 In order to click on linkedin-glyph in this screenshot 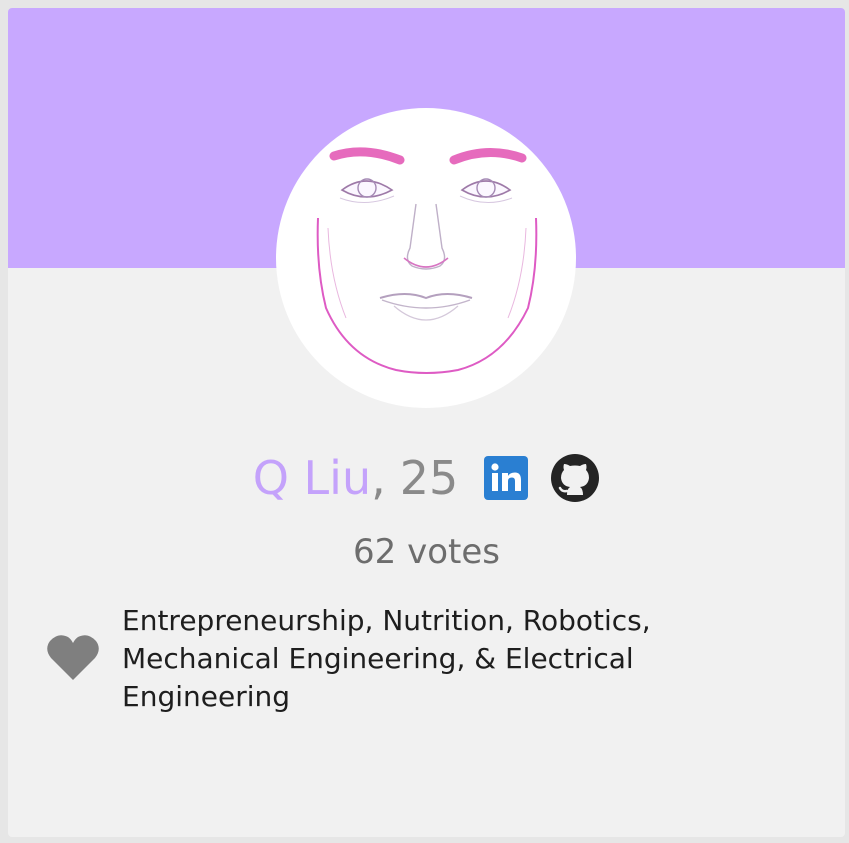, I will do `click(506, 477)`.